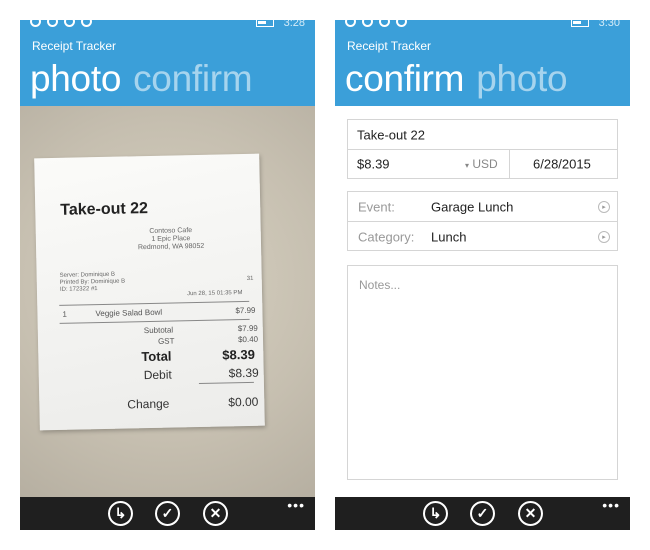 This screenshot has width=650, height=550. Describe the element at coordinates (467, 165) in the screenshot. I see `chevron-down-icon: ▾` at that location.